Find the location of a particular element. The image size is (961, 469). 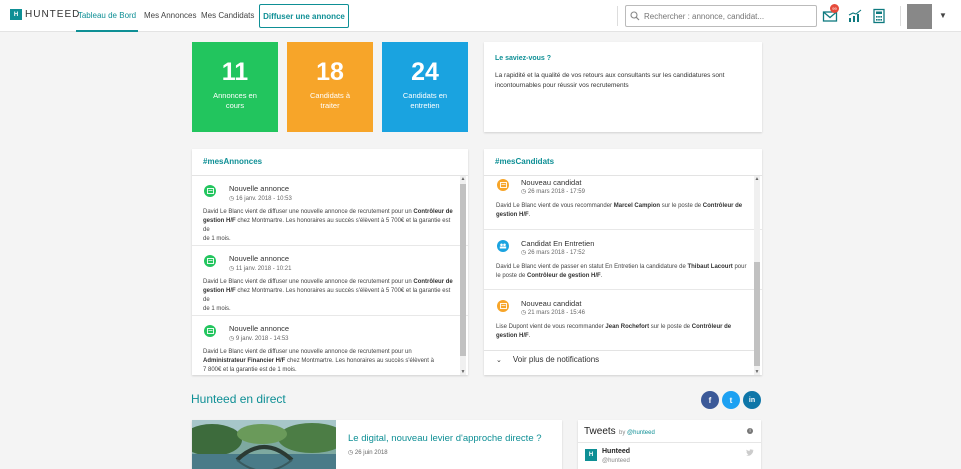

nav-mes-annonces: Mes Annonces is located at coordinates (170, 16).